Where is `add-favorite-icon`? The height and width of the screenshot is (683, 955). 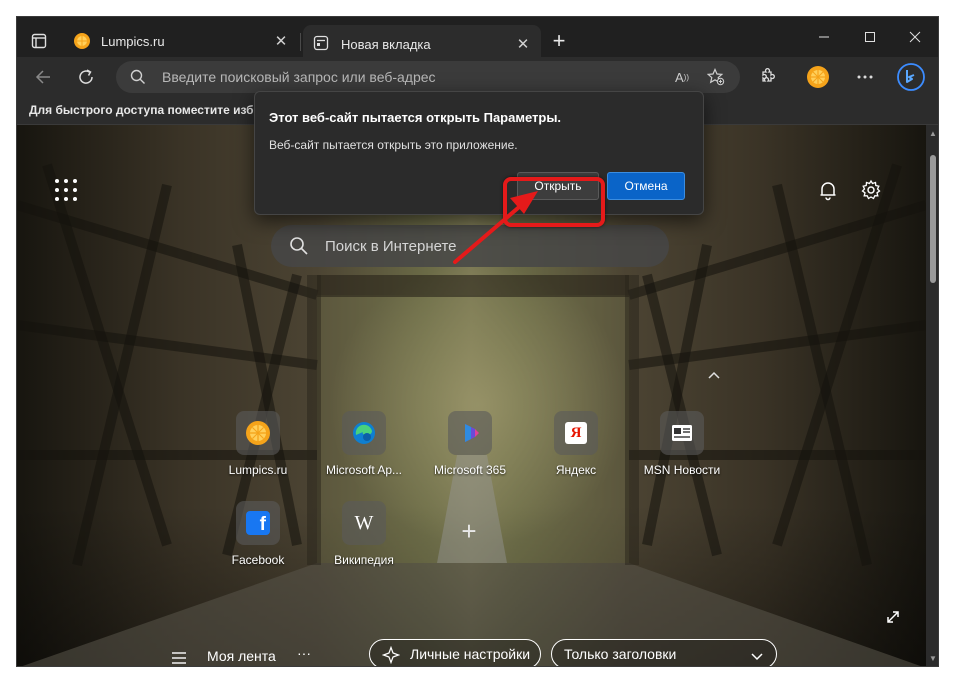
add-favorite-icon is located at coordinates (716, 77).